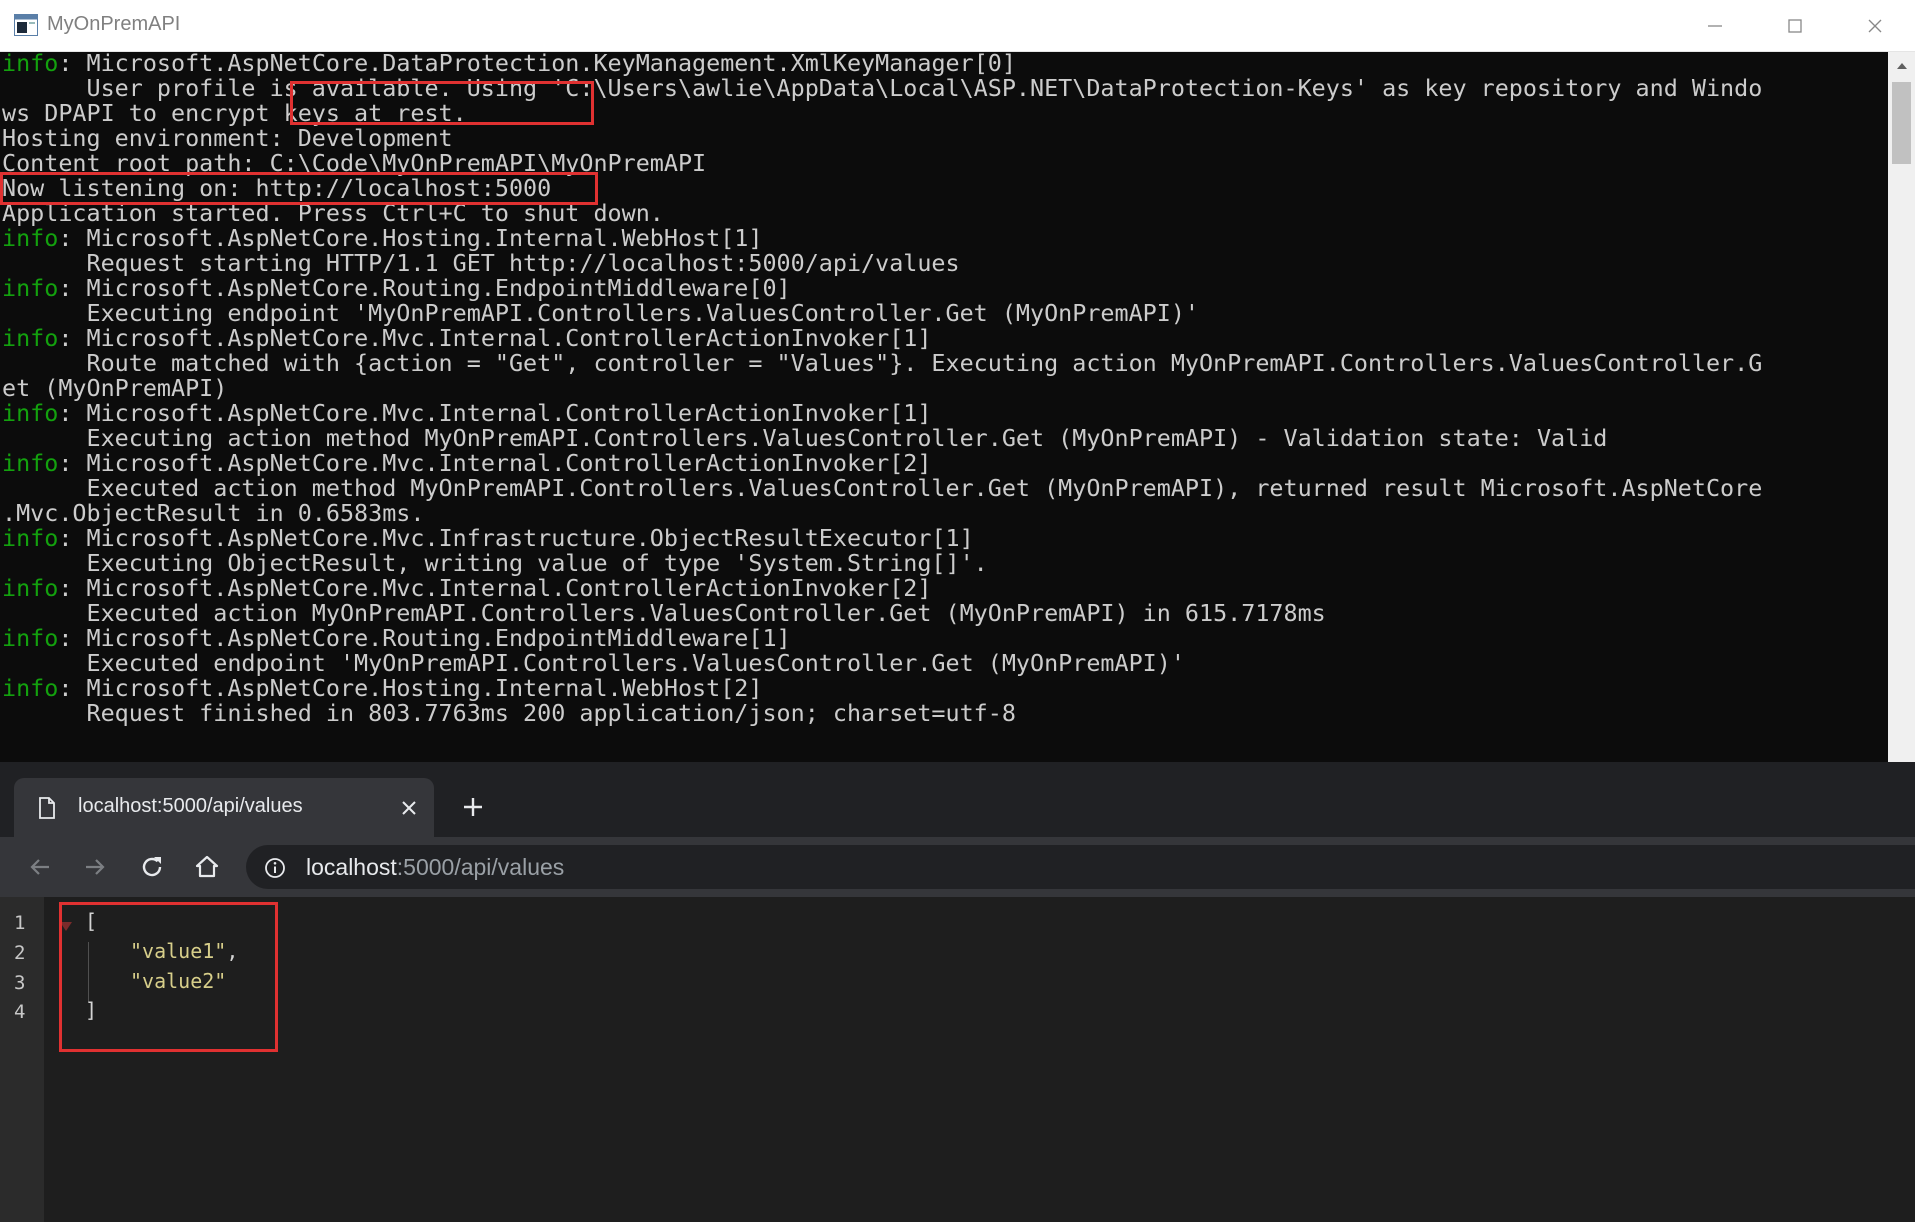  I want to click on back-arrow-icon, so click(39, 867).